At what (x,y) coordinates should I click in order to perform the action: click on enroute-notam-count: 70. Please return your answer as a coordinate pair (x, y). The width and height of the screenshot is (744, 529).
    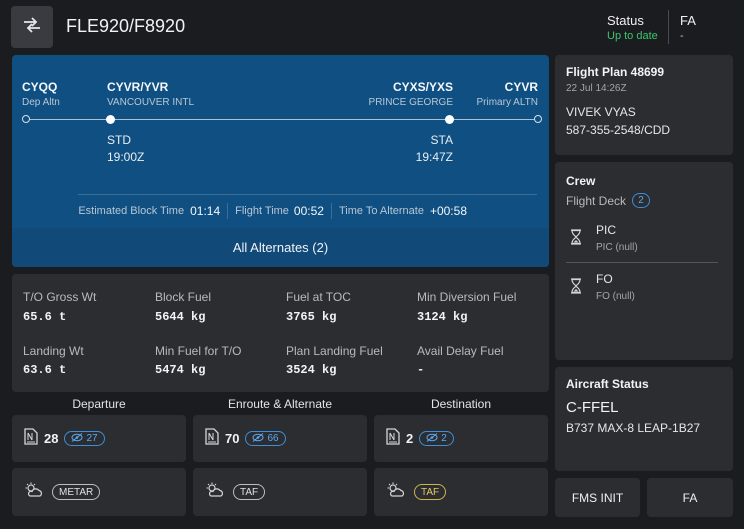
    Looking at the image, I should click on (232, 438).